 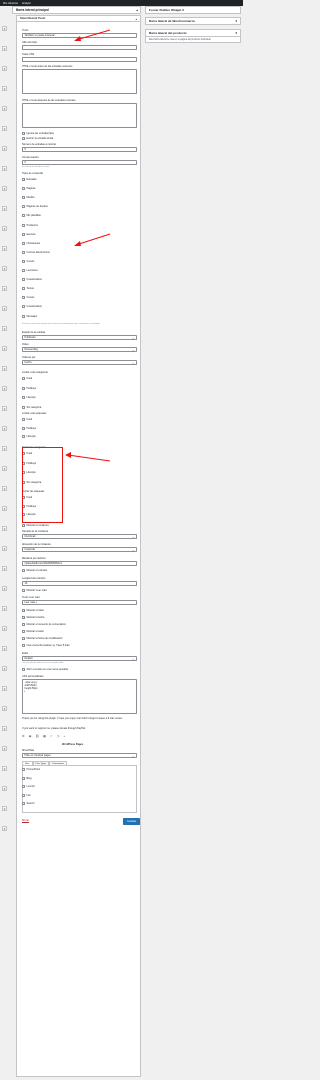 What do you see at coordinates (79, 362) in the screenshot?
I see `orderby-select: Fecha` at bounding box center [79, 362].